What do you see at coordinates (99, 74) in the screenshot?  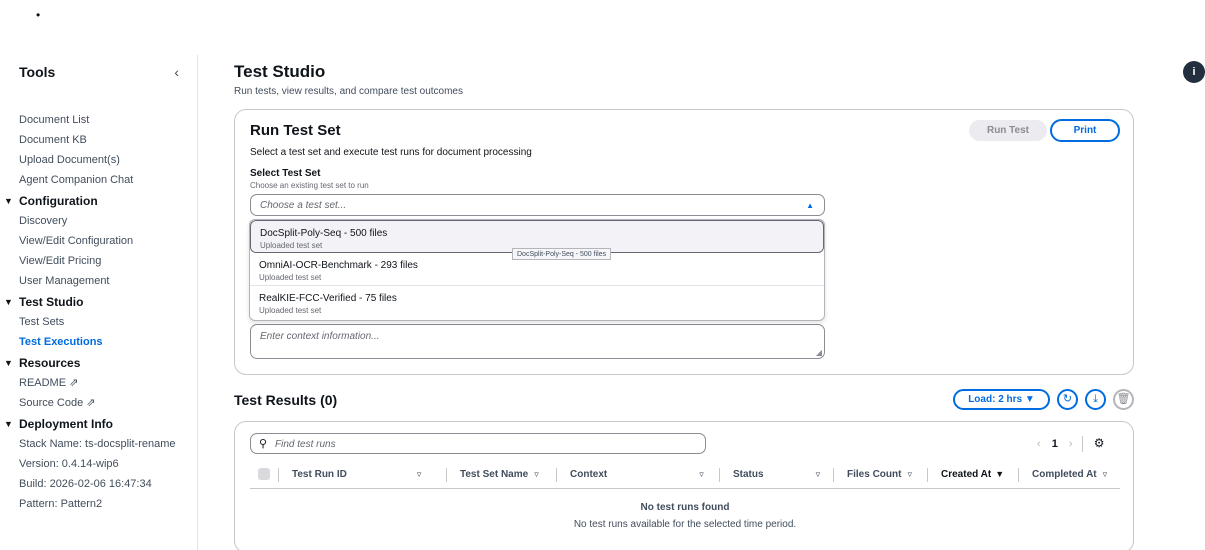 I see `sidebar-header: Tools ‹` at bounding box center [99, 74].